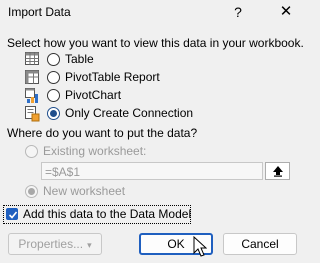 This screenshot has width=320, height=263. I want to click on connection-icon, so click(33, 114).